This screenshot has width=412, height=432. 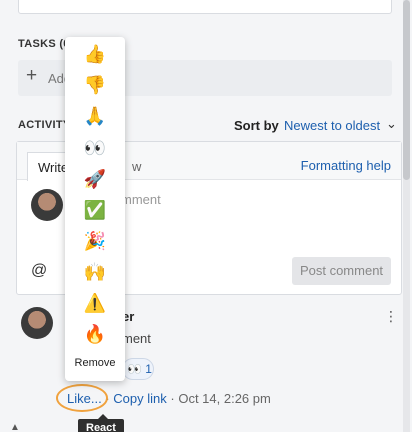 I want to click on comment-input: mment, so click(x=141, y=199).